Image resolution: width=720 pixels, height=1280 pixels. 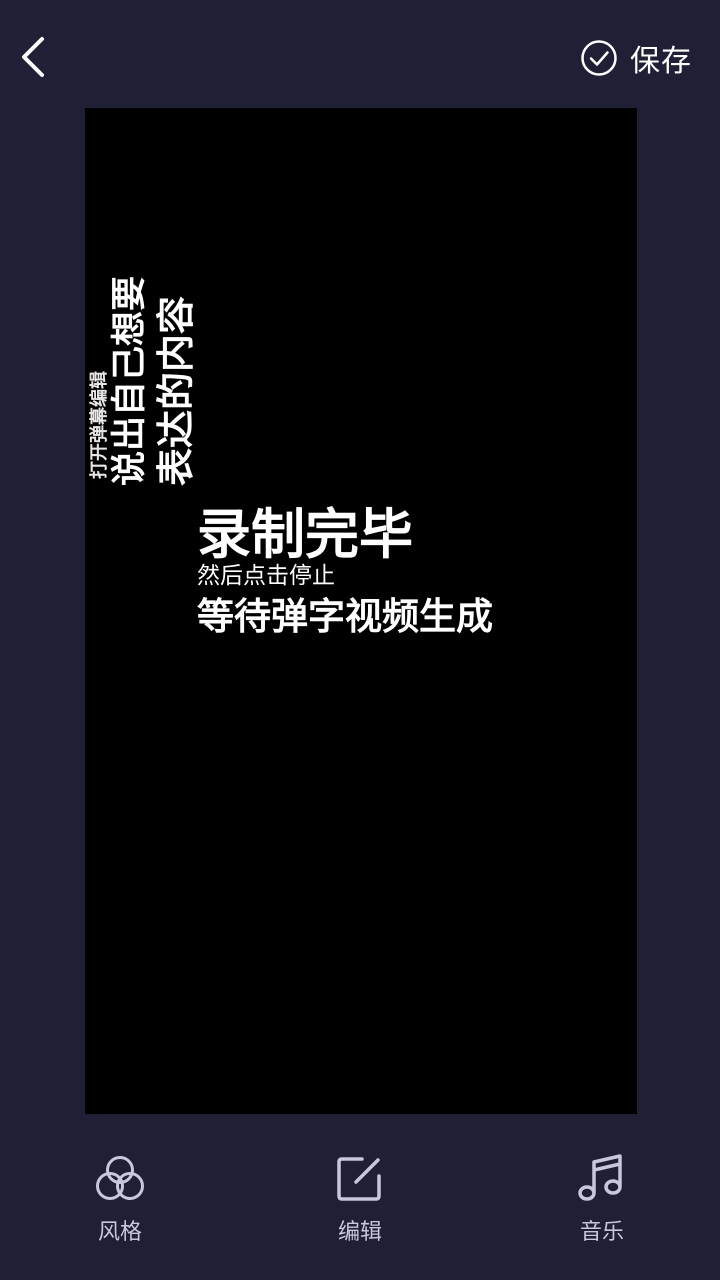 What do you see at coordinates (176, 390) in the screenshot?
I see `danmaku-vertical-big: 表达的内容` at bounding box center [176, 390].